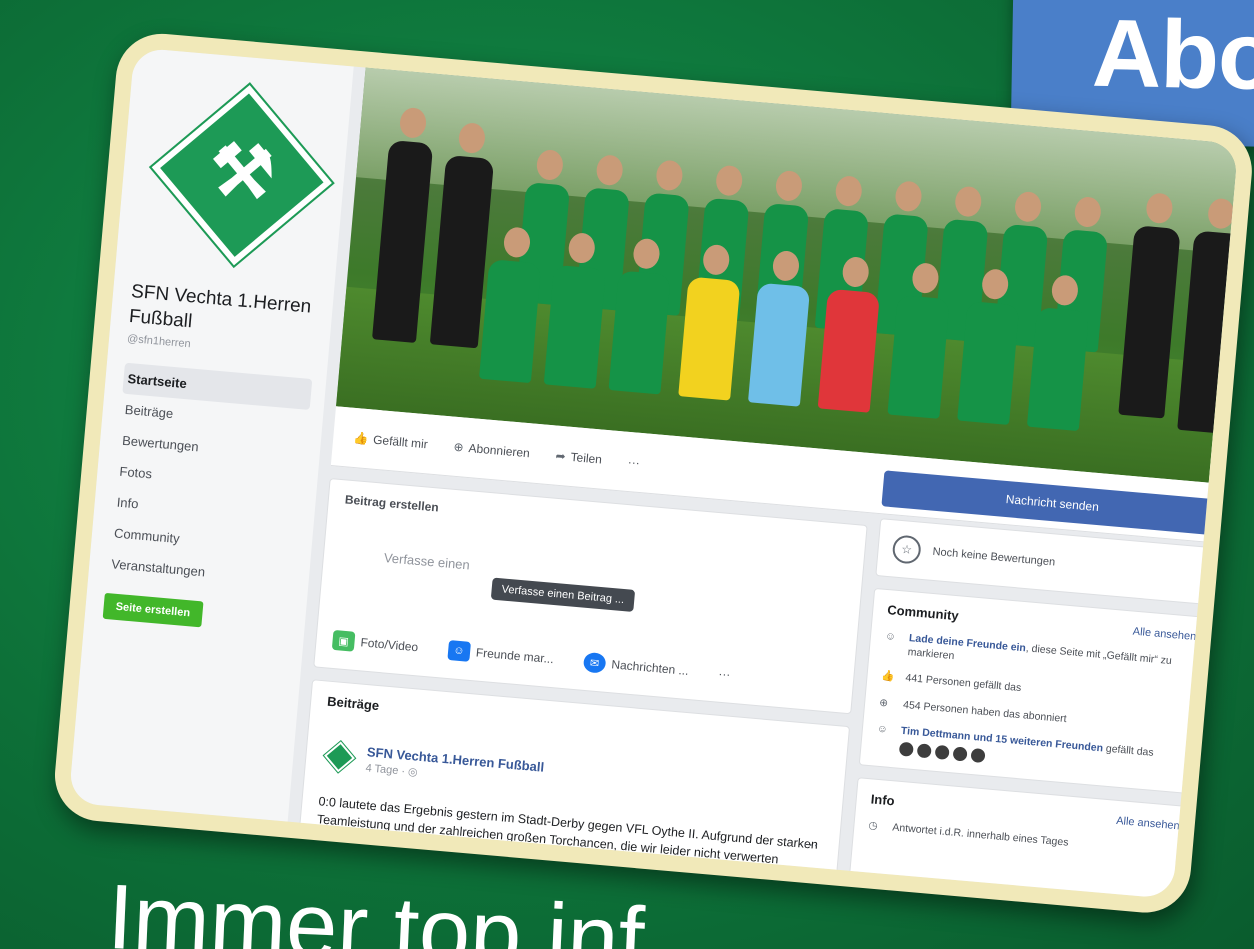 This screenshot has height=949, width=1254. What do you see at coordinates (409, 772) in the screenshot?
I see `globe-icon: · ◎` at bounding box center [409, 772].